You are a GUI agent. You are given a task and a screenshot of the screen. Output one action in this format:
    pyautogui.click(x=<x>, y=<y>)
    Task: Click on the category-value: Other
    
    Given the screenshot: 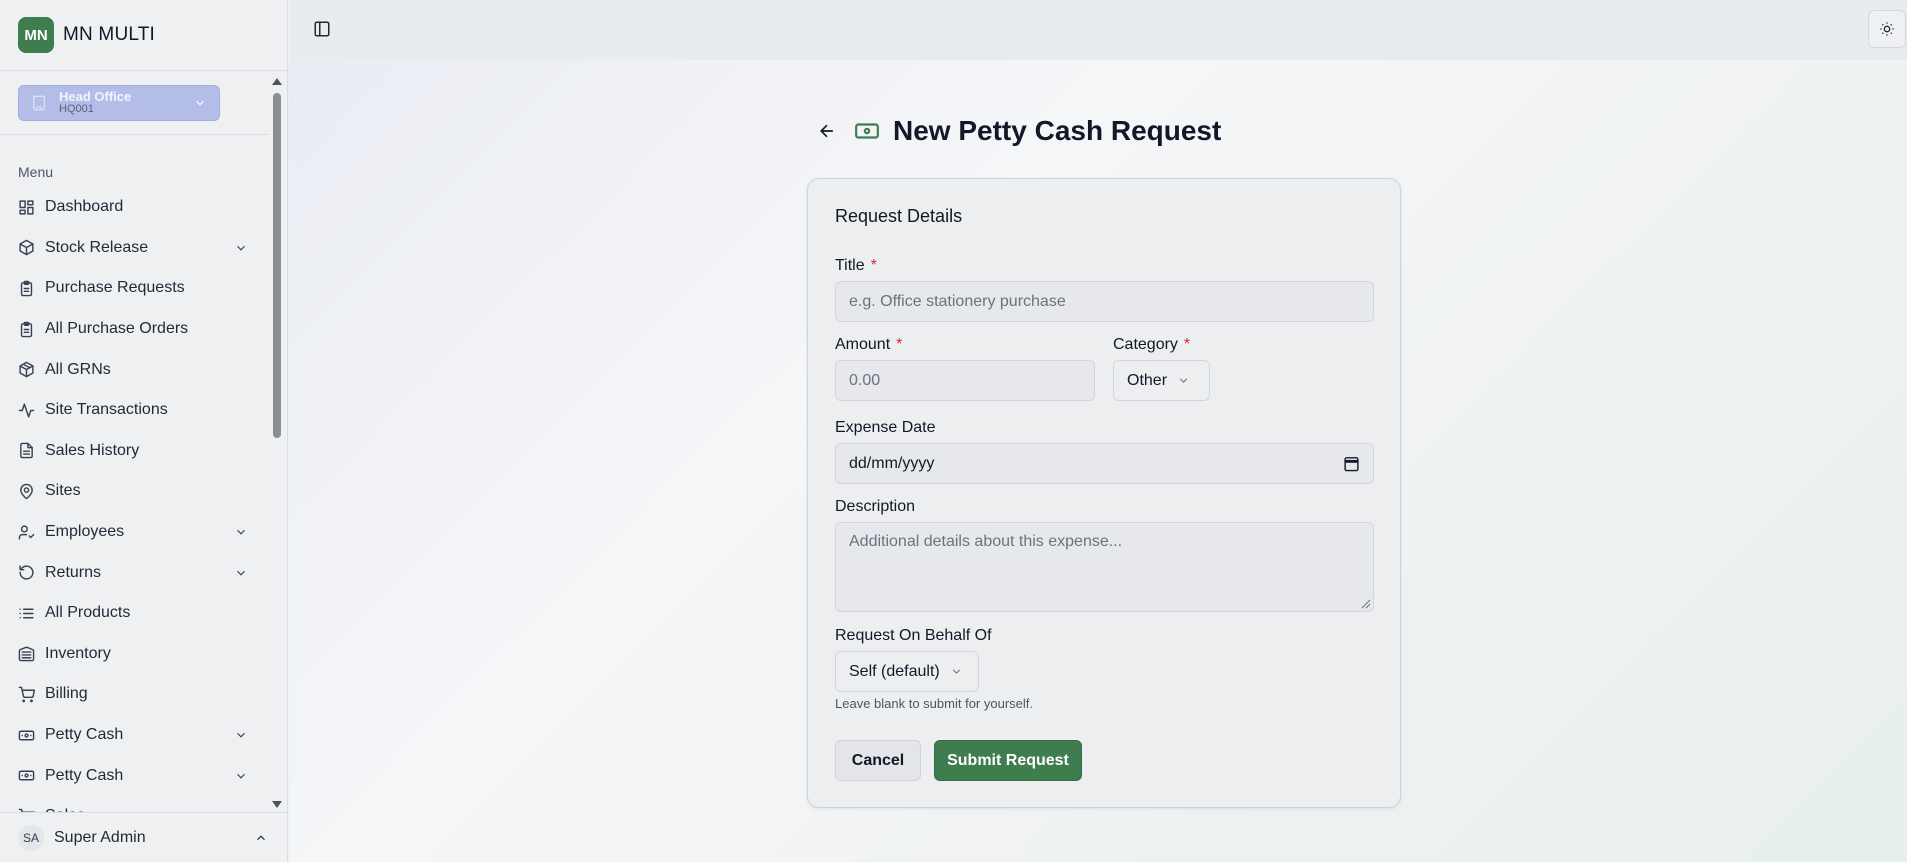 What is the action you would take?
    pyautogui.click(x=1147, y=380)
    